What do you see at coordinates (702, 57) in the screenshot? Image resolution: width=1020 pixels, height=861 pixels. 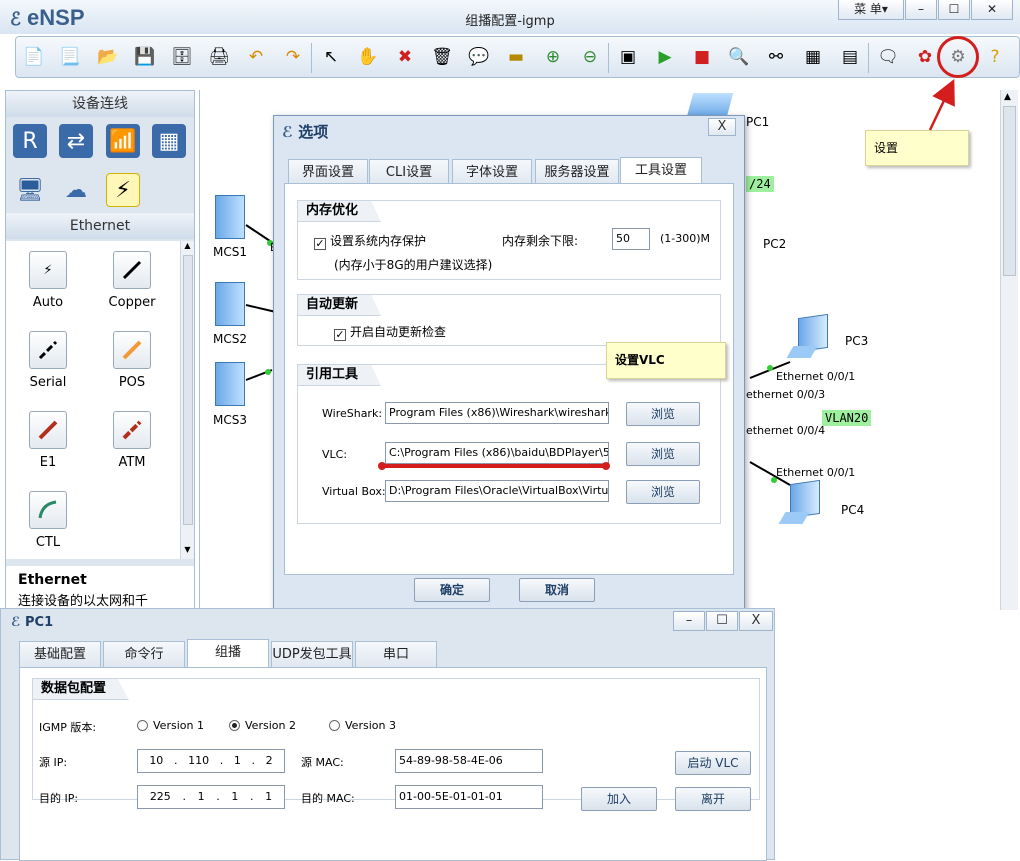 I see `stop-device-icon: ■` at bounding box center [702, 57].